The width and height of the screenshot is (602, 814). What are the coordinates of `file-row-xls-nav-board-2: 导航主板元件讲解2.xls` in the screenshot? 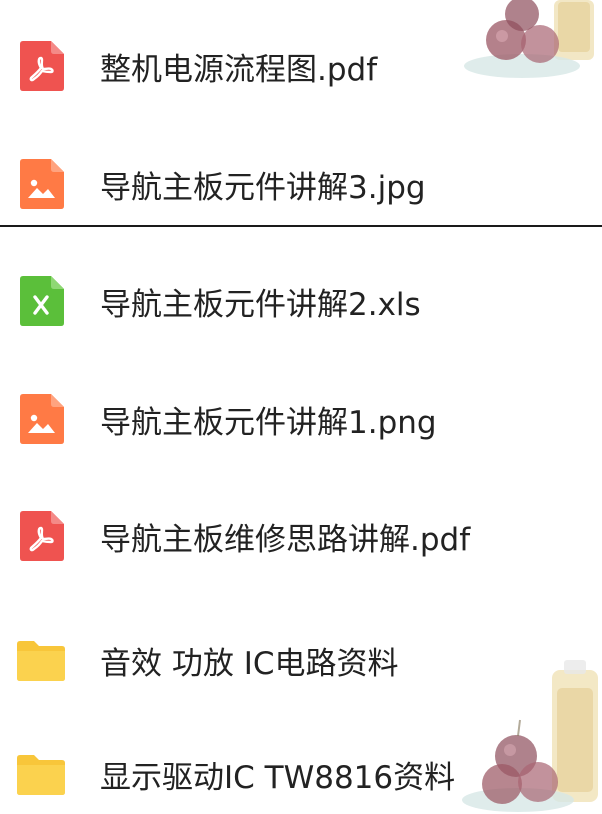 It's located at (301, 301).